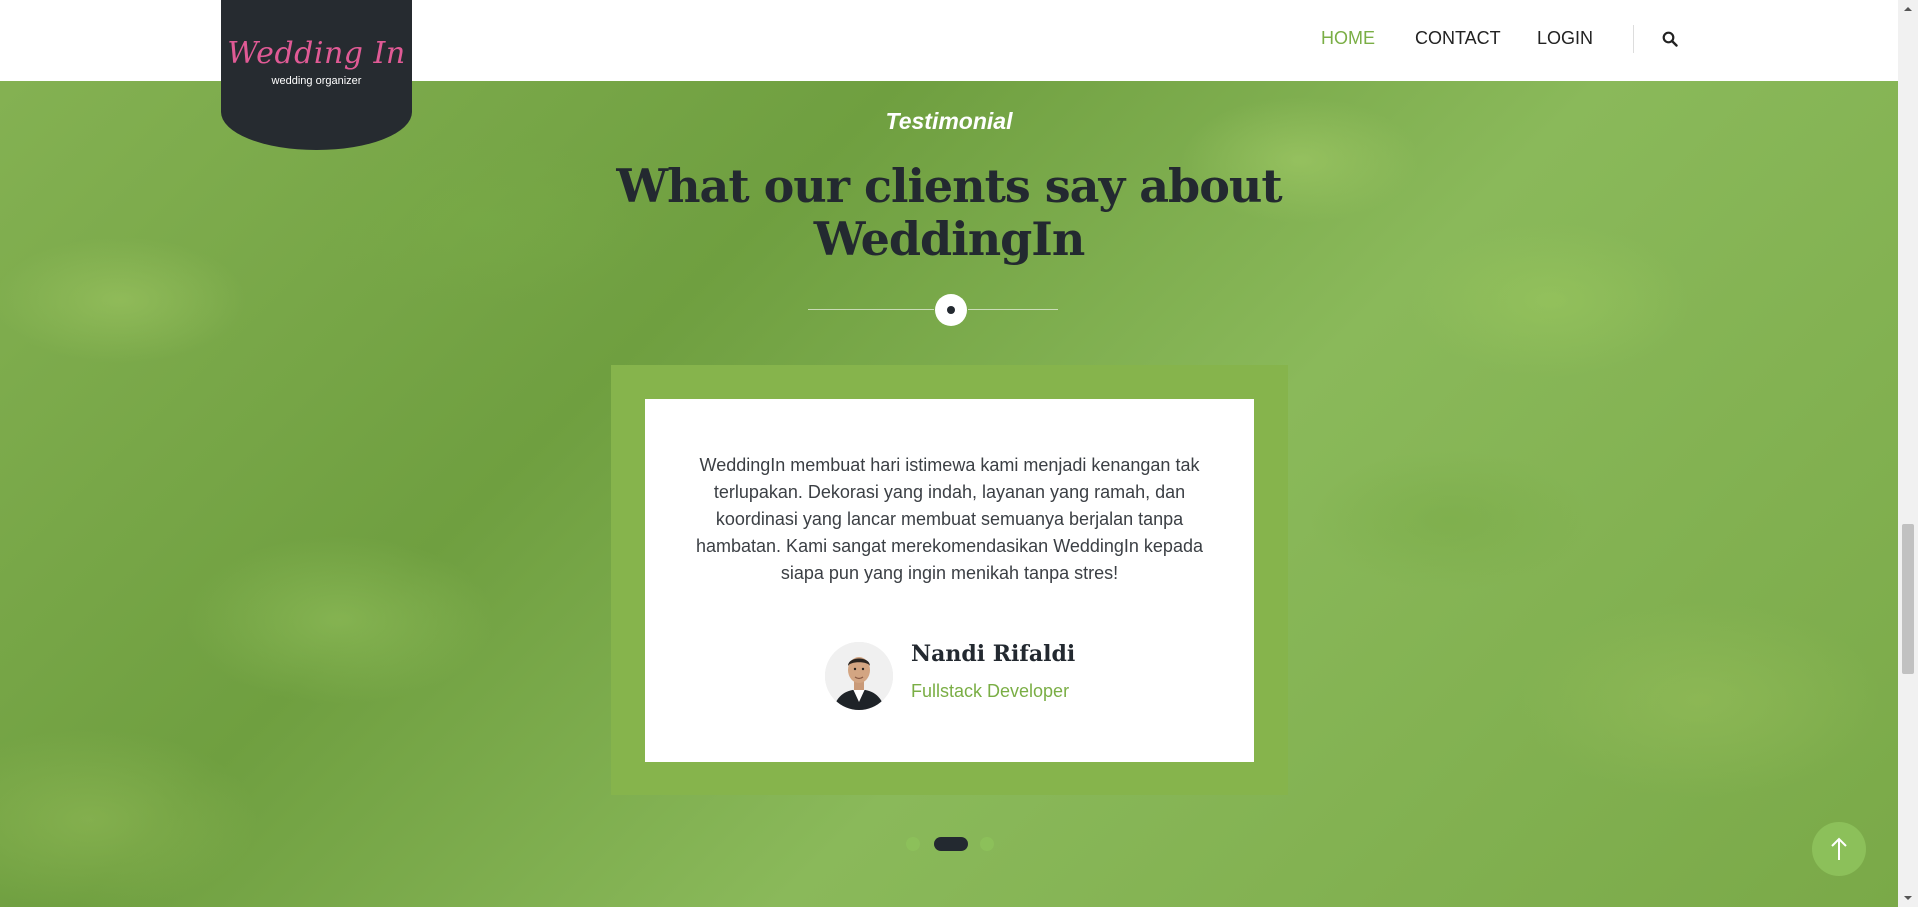 The height and width of the screenshot is (907, 1918). What do you see at coordinates (993, 654) in the screenshot?
I see `person-name: Nandi Rifaldi` at bounding box center [993, 654].